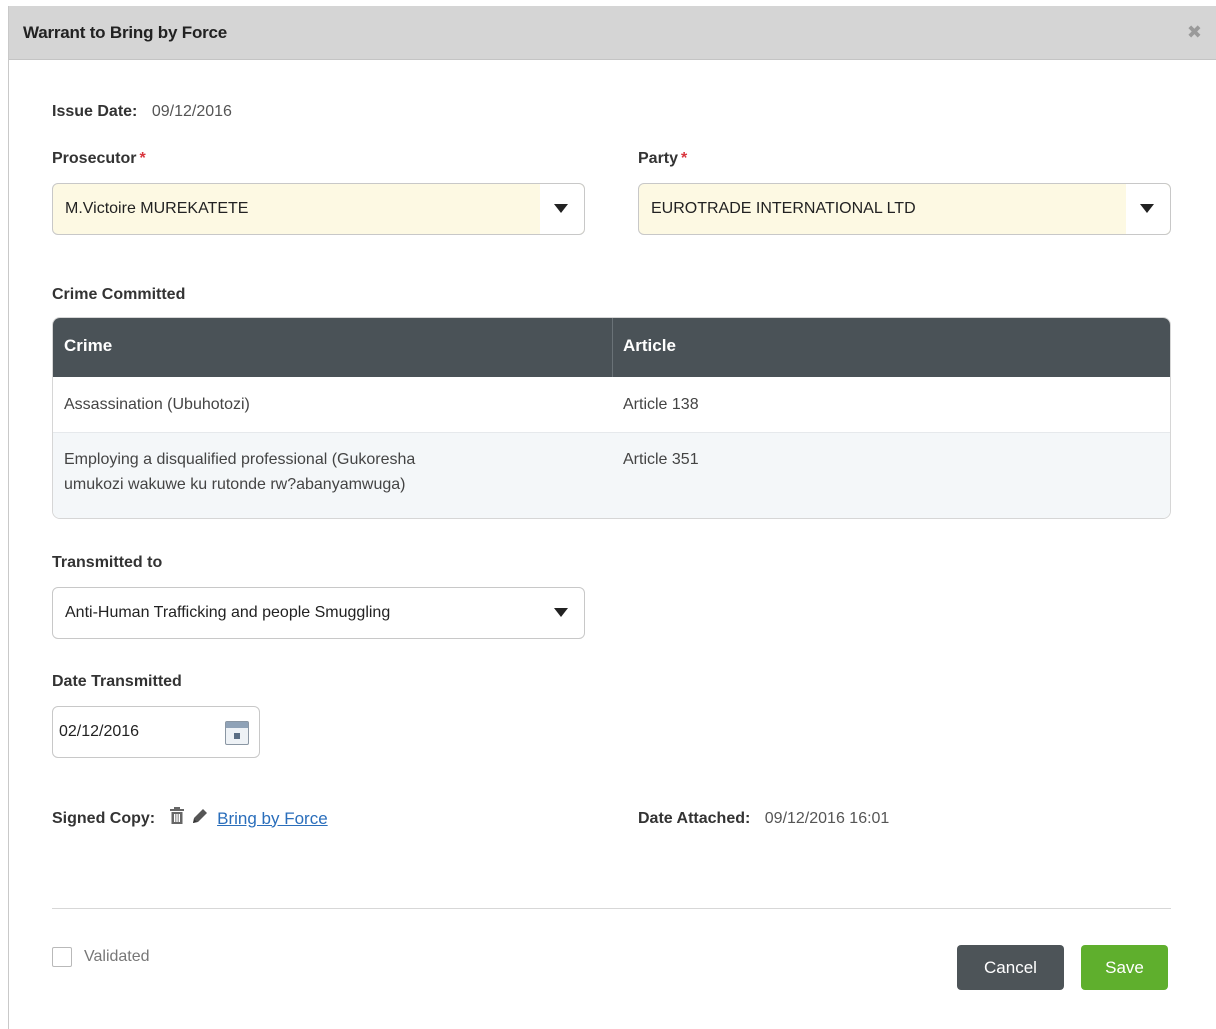 The image size is (1216, 1029). I want to click on signed-copy-label: Signed Copy:, so click(104, 818).